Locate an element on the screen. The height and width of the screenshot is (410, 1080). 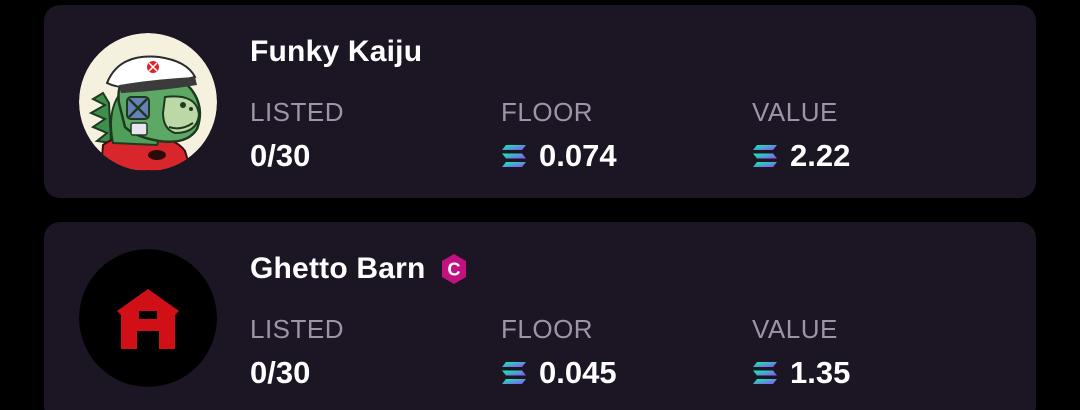
dinosaur-avatar-icon is located at coordinates (148, 102).